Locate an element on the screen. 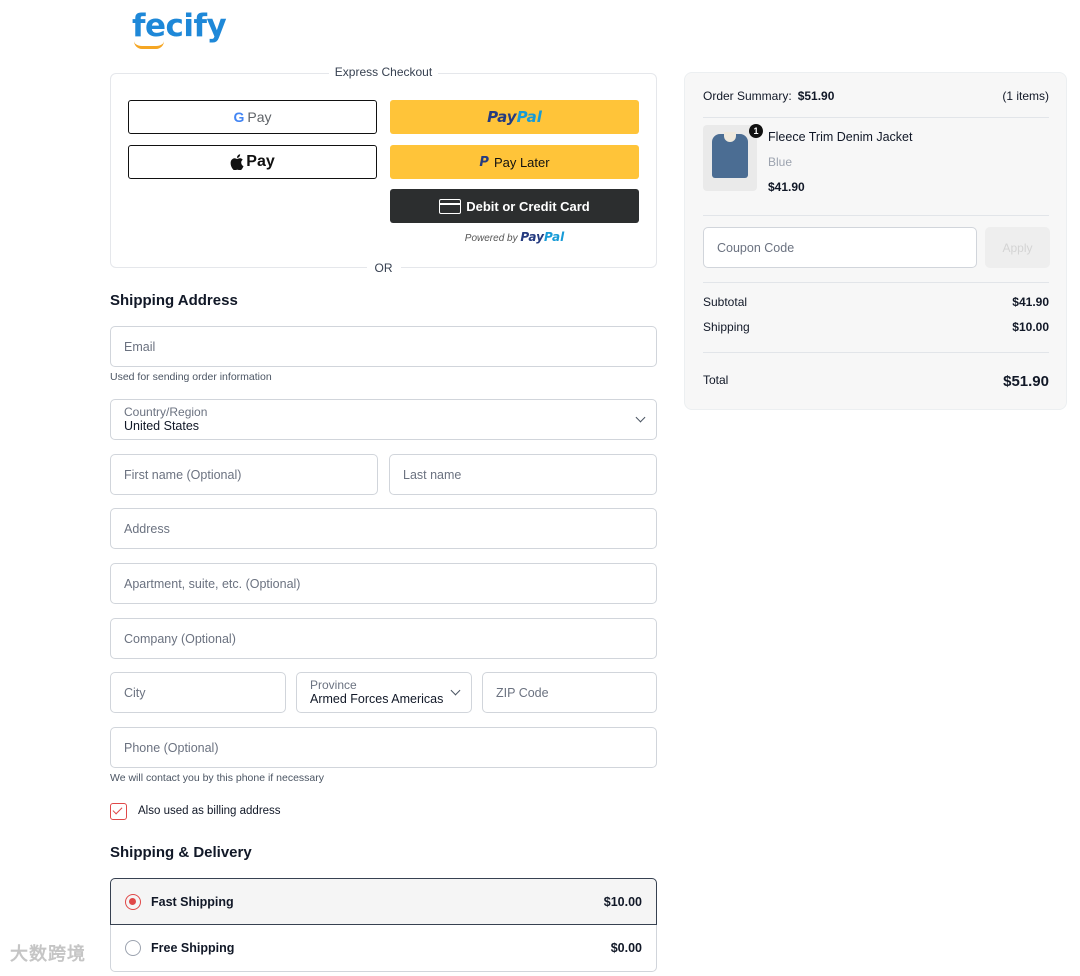 The image size is (1080, 976). province-value: Armed Forces Americas is located at coordinates (377, 699).